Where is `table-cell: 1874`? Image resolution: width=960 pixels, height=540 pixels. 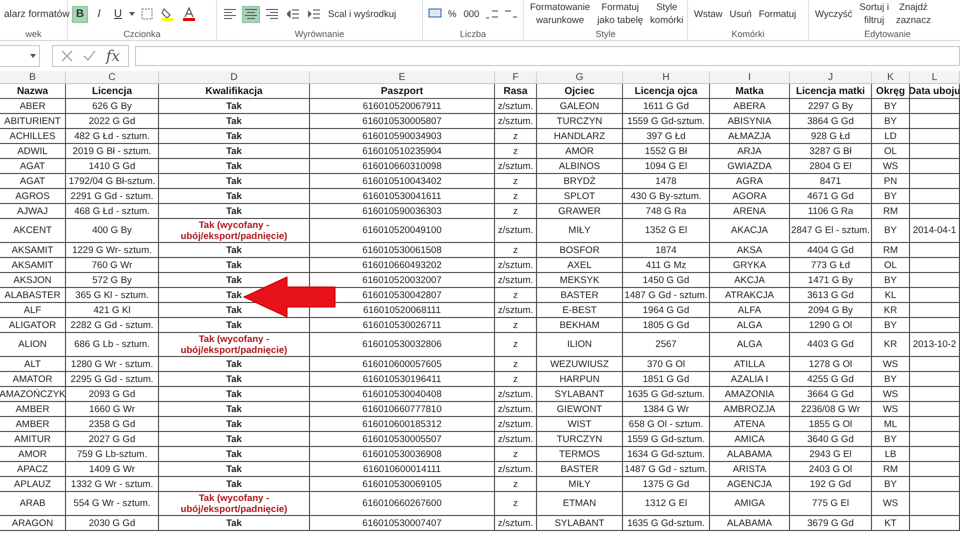
table-cell: 1874 is located at coordinates (666, 250).